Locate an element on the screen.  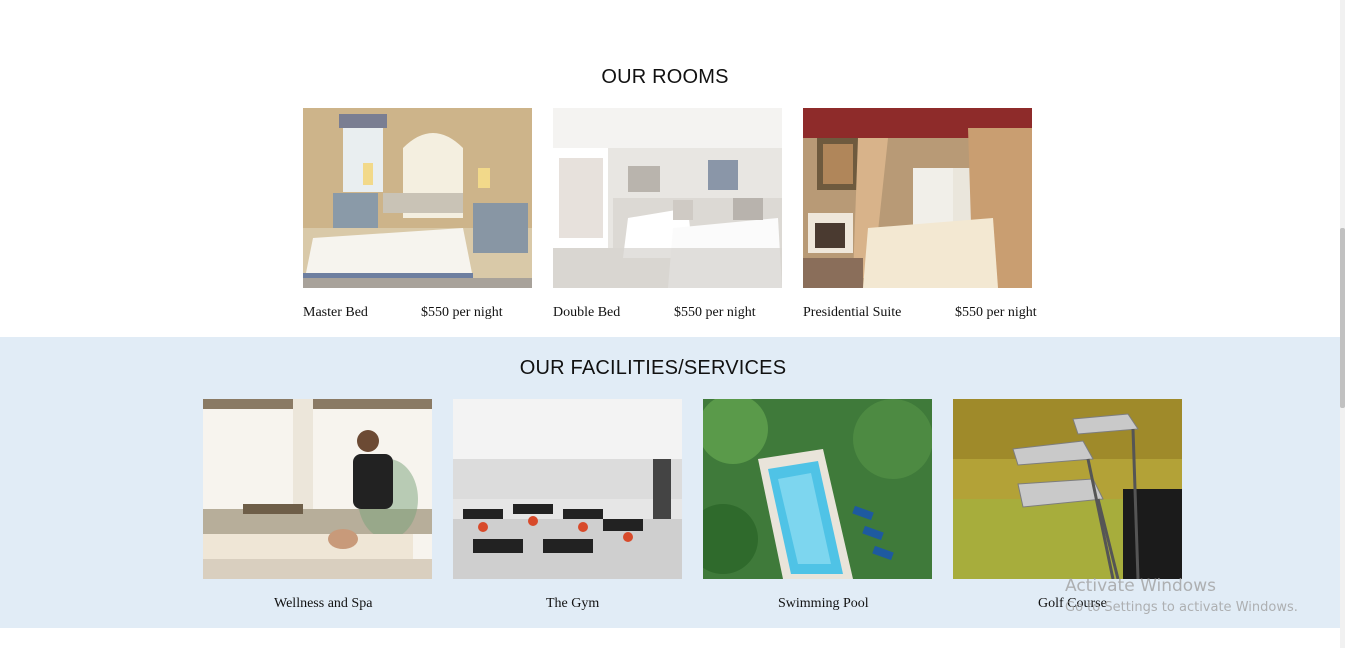
facility-name-spa: Wellness and Spa is located at coordinates (323, 603).